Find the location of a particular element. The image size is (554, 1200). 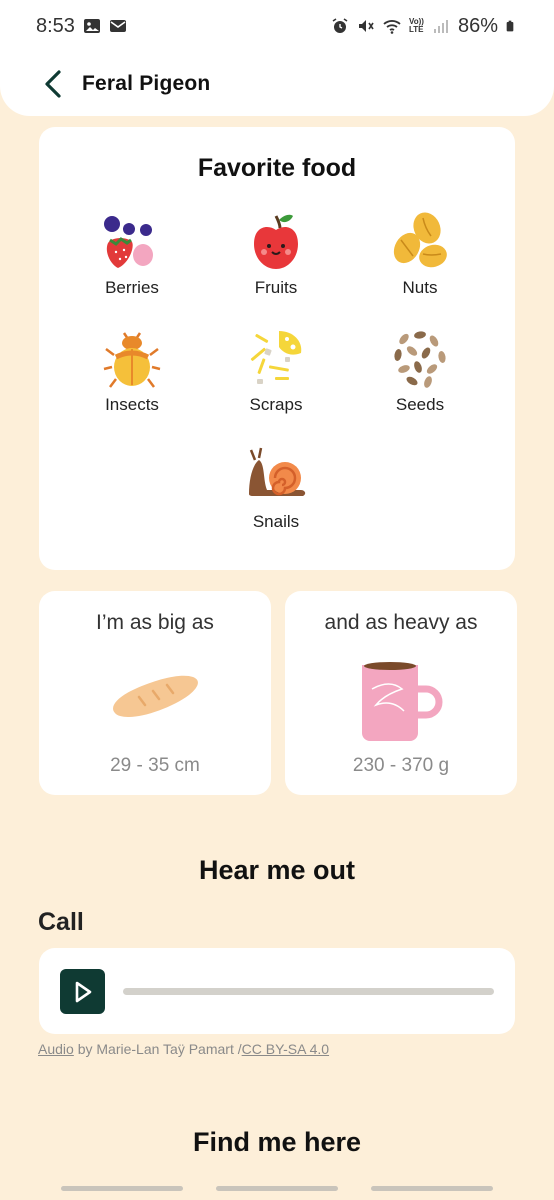

weight-card: and as heavy as 230 - 370 g is located at coordinates (401, 693).